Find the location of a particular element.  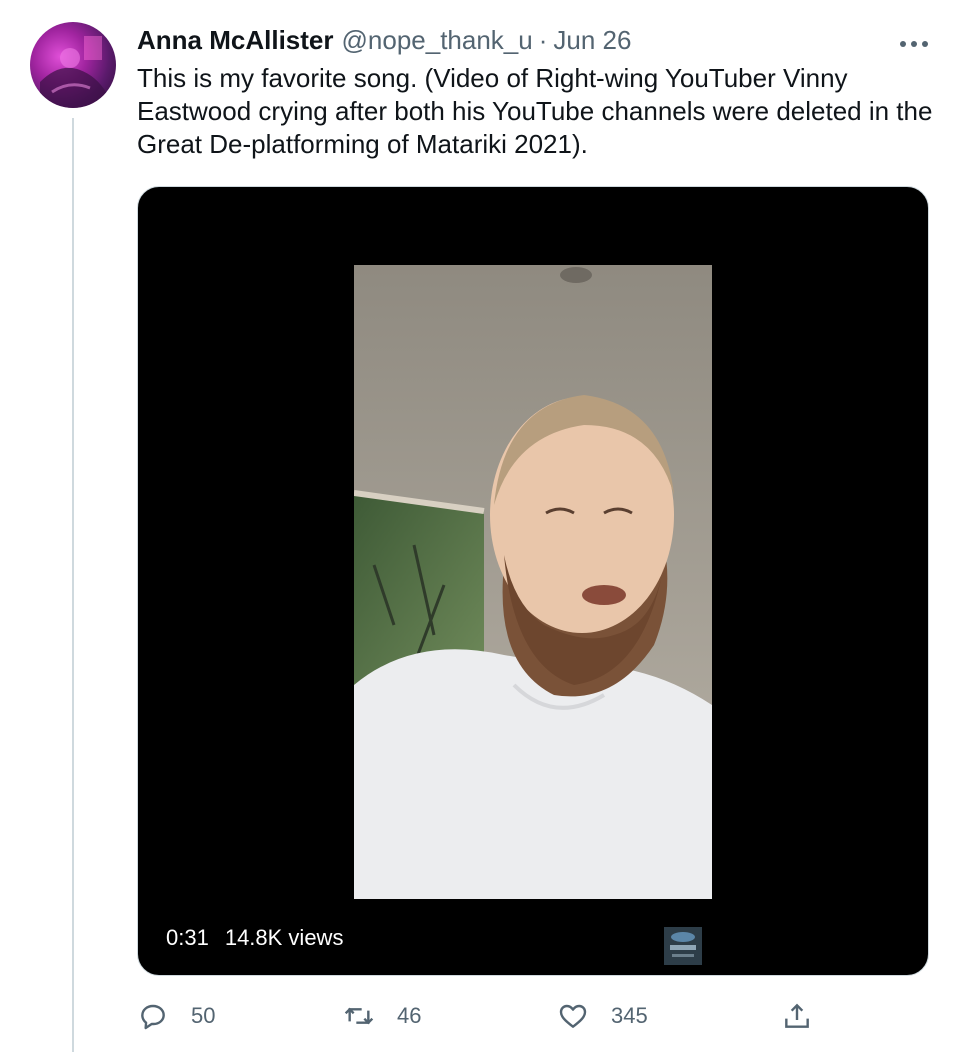

more-horizontal-icon is located at coordinates (914, 44).